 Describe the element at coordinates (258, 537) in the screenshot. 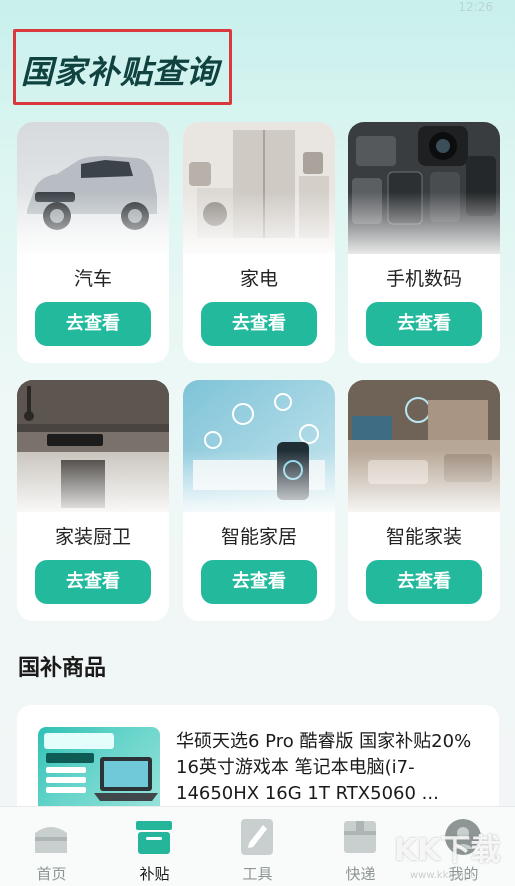

I see `category-label: 智能家居` at that location.